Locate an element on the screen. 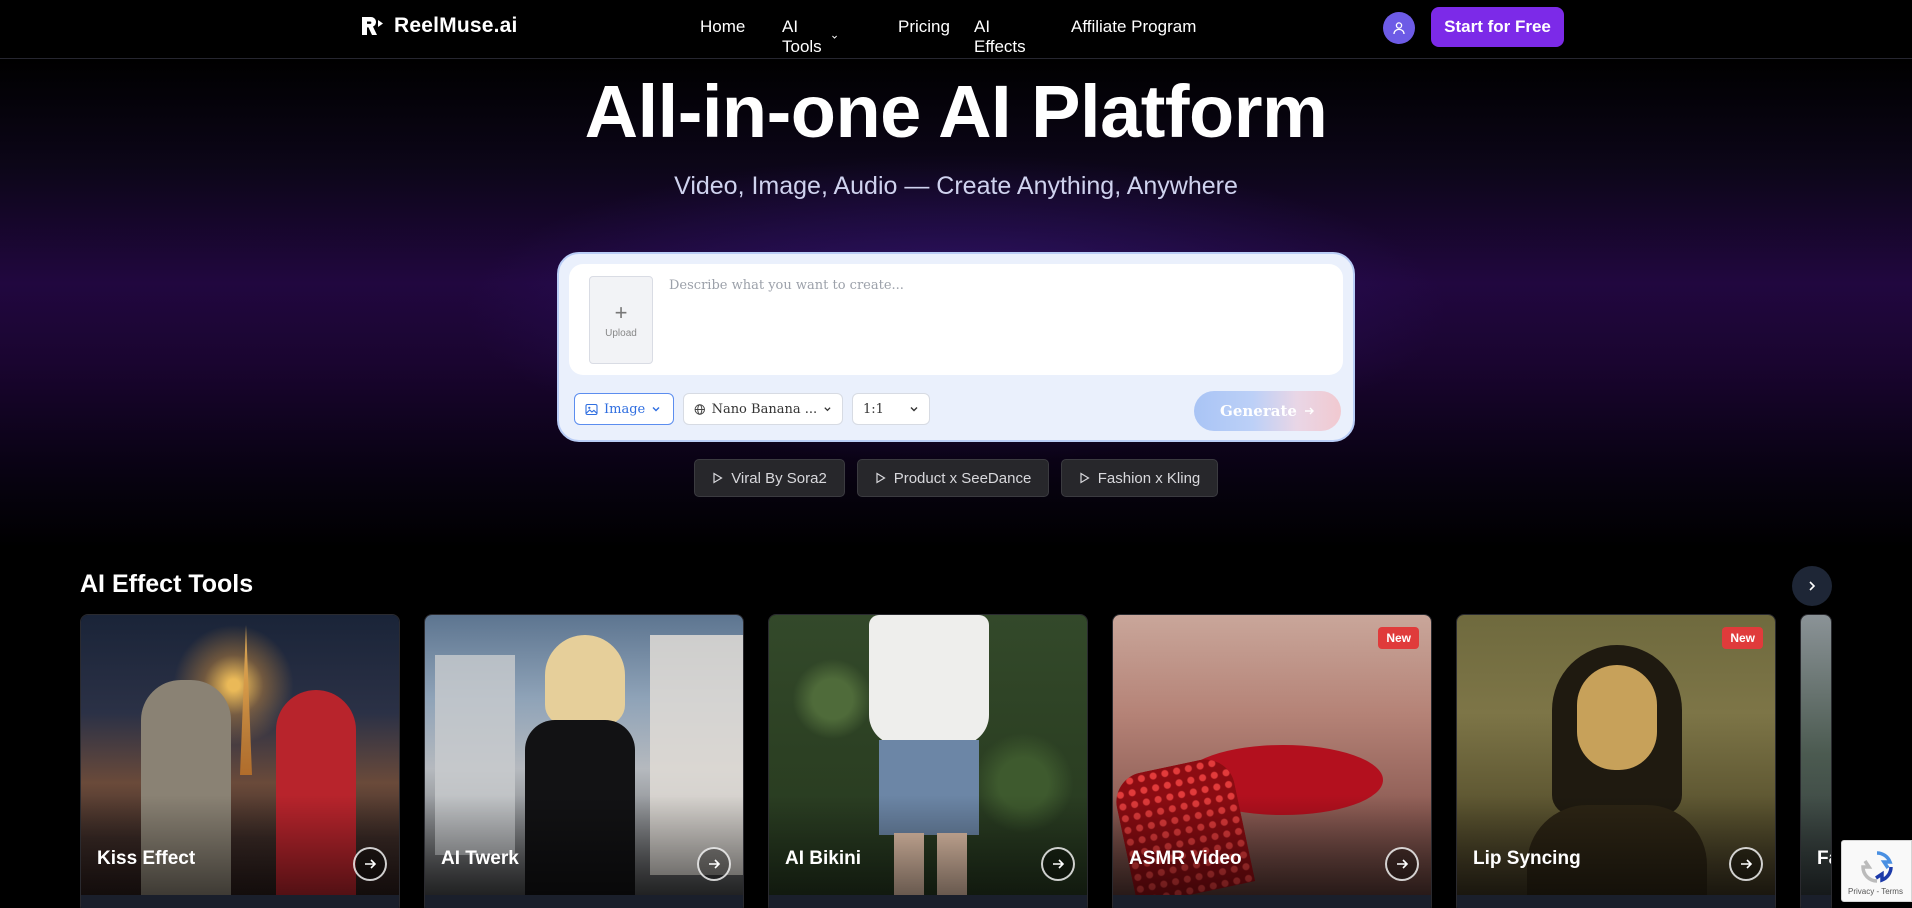 This screenshot has height=908, width=1912. globe-icon is located at coordinates (699, 409).